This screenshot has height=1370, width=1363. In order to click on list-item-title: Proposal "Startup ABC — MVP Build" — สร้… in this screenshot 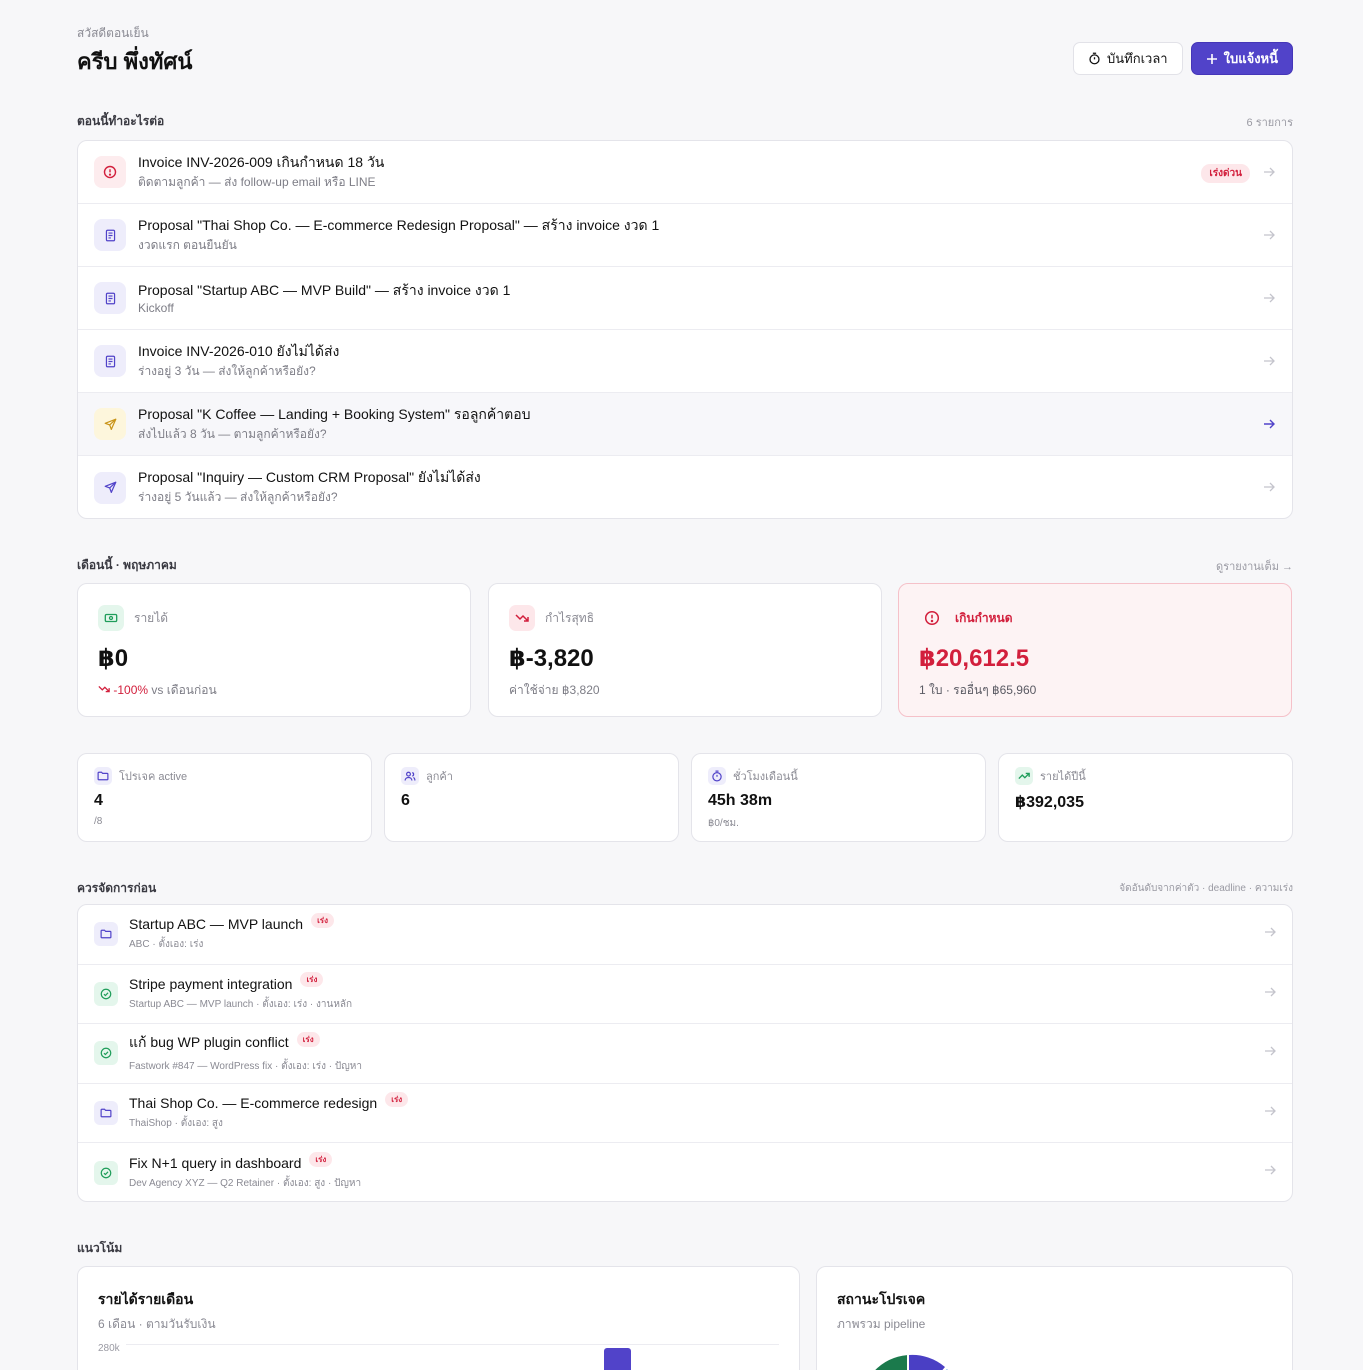, I will do `click(324, 290)`.